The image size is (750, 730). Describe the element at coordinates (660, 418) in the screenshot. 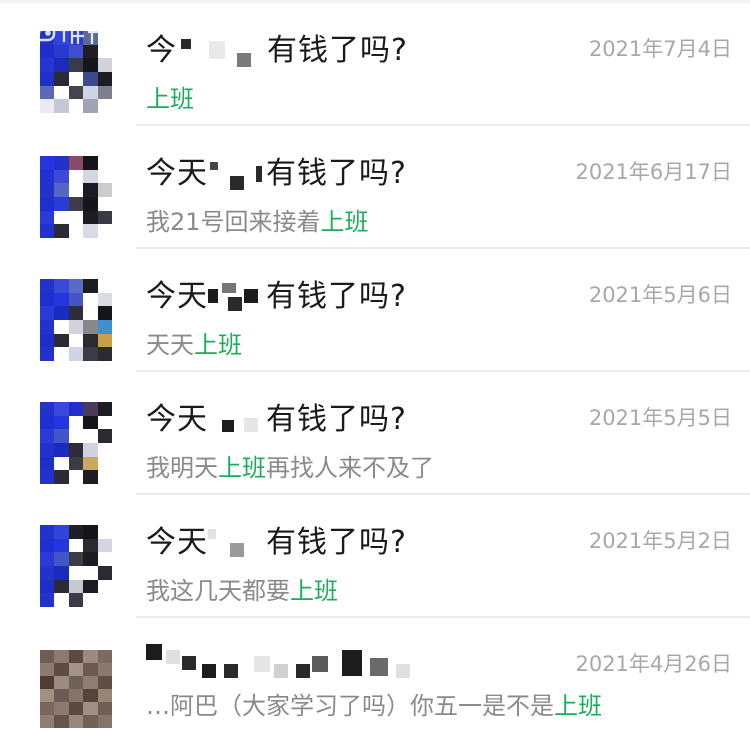

I see `chat-date: 2021年5月5日` at that location.